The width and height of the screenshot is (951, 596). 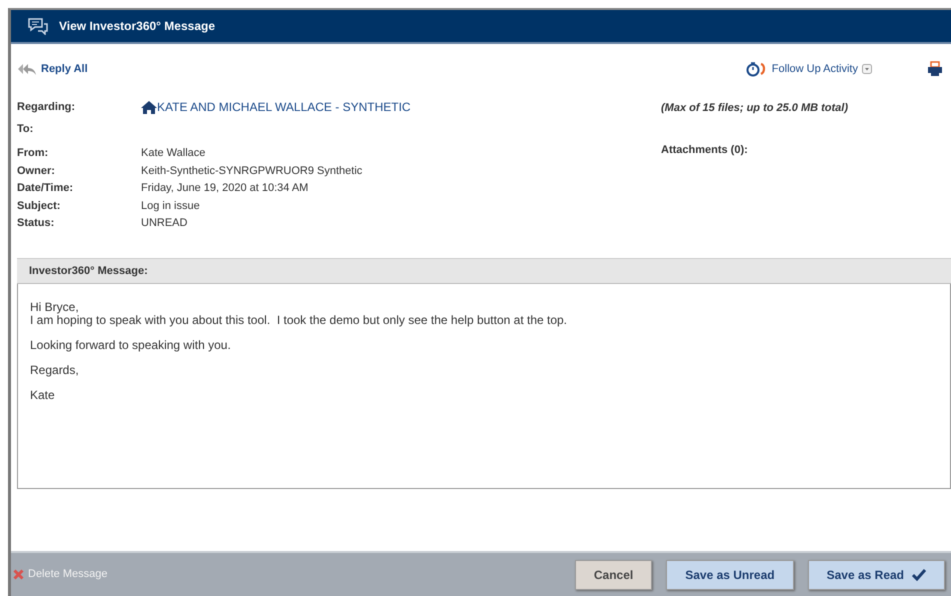 What do you see at coordinates (33, 153) in the screenshot?
I see `field-label: From:` at bounding box center [33, 153].